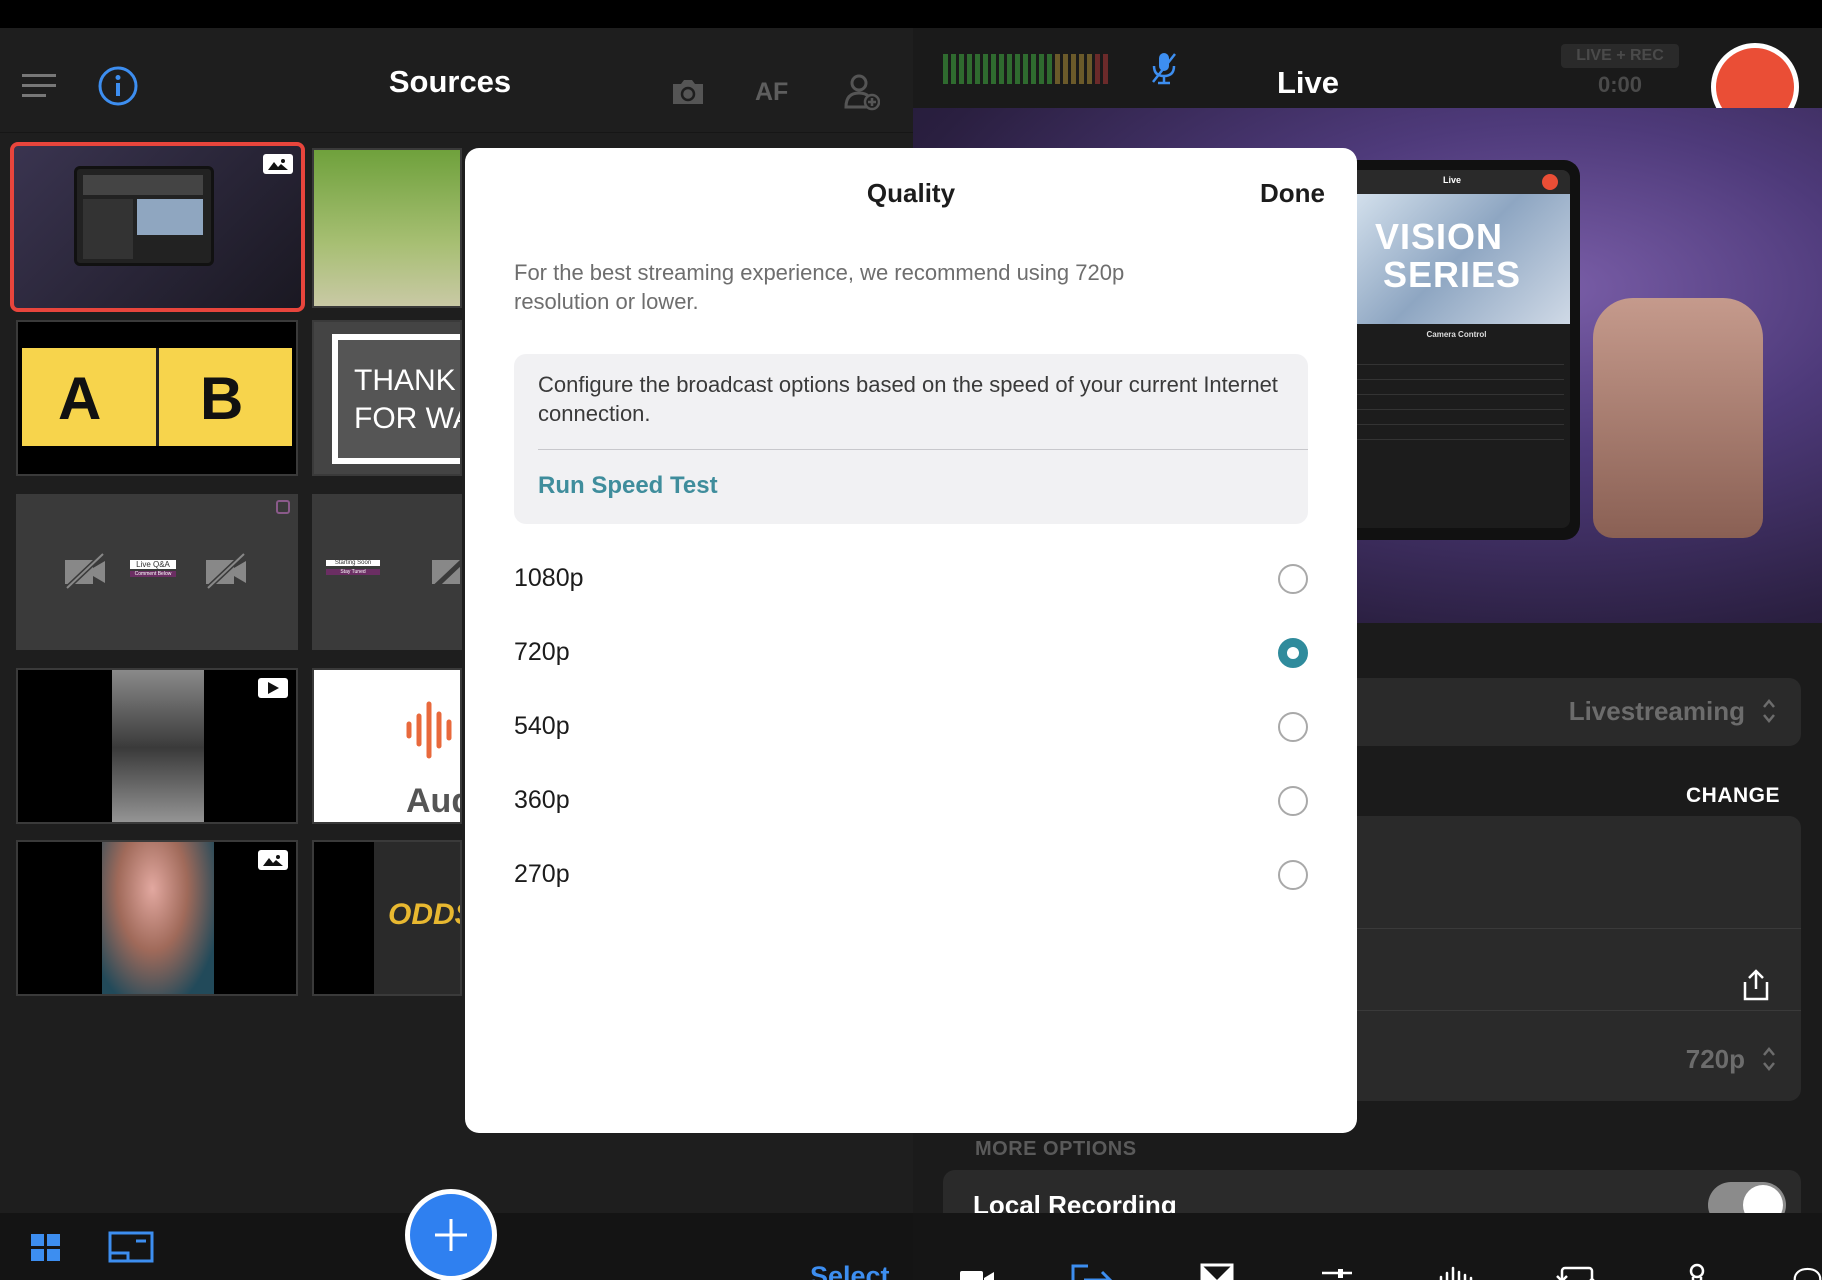  I want to click on layout-view-icon, so click(131, 1249).